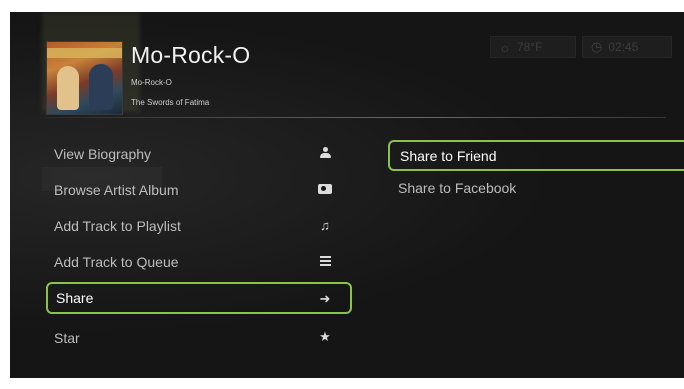 Image resolution: width=684 pixels, height=389 pixels. I want to click on menu-item-label: Browse Artist Album, so click(116, 190).